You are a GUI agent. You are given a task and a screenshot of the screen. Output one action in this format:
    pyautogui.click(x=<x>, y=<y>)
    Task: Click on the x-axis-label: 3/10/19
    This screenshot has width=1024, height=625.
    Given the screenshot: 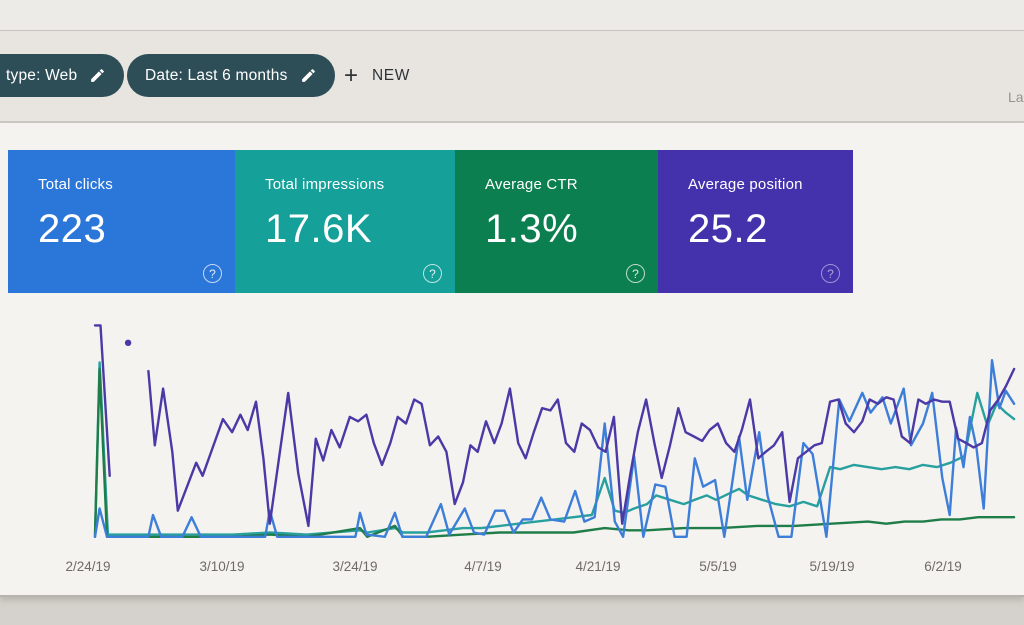 What is the action you would take?
    pyautogui.click(x=221, y=566)
    